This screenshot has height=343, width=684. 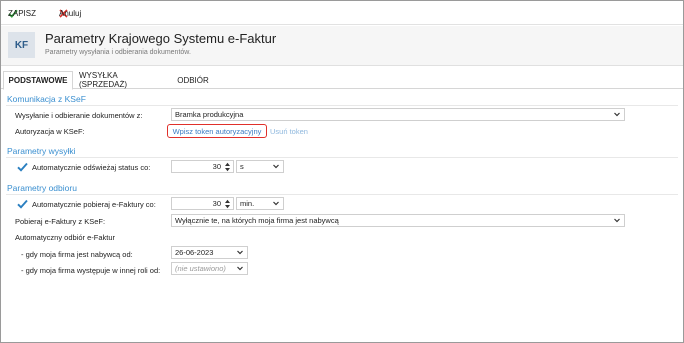 I want to click on auto-receive-label: Automatyczny odbiór e-Faktur, so click(x=65, y=237).